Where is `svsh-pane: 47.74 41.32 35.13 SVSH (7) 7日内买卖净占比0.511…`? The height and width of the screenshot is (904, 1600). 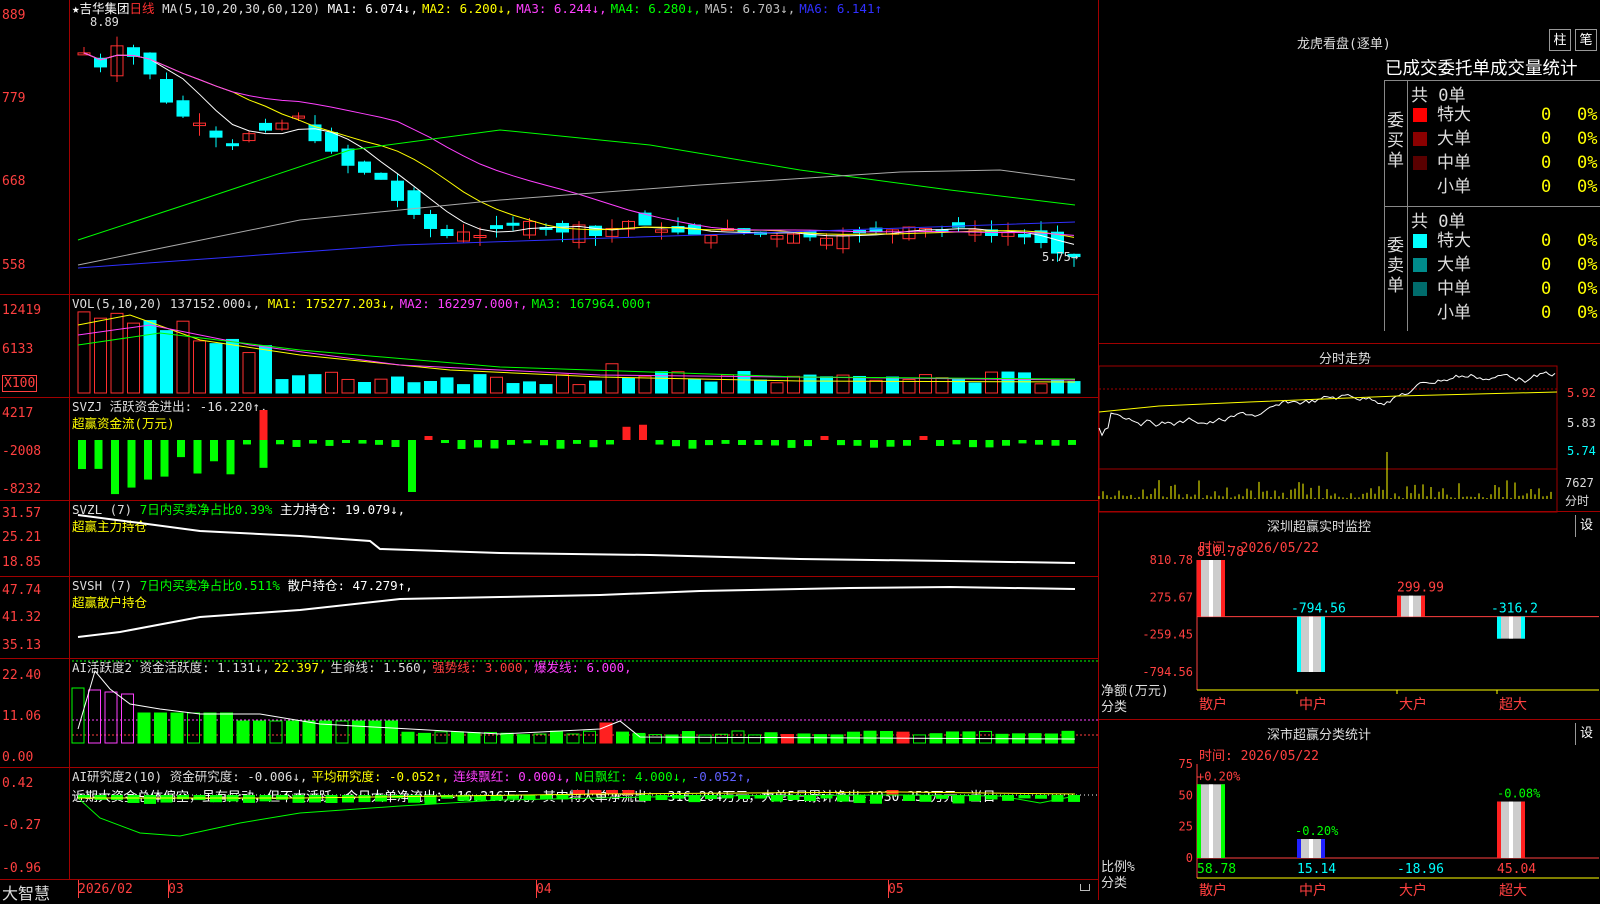 svsh-pane: 47.74 41.32 35.13 SVSH (7) 7日内买卖净占比0.511… is located at coordinates (549, 618).